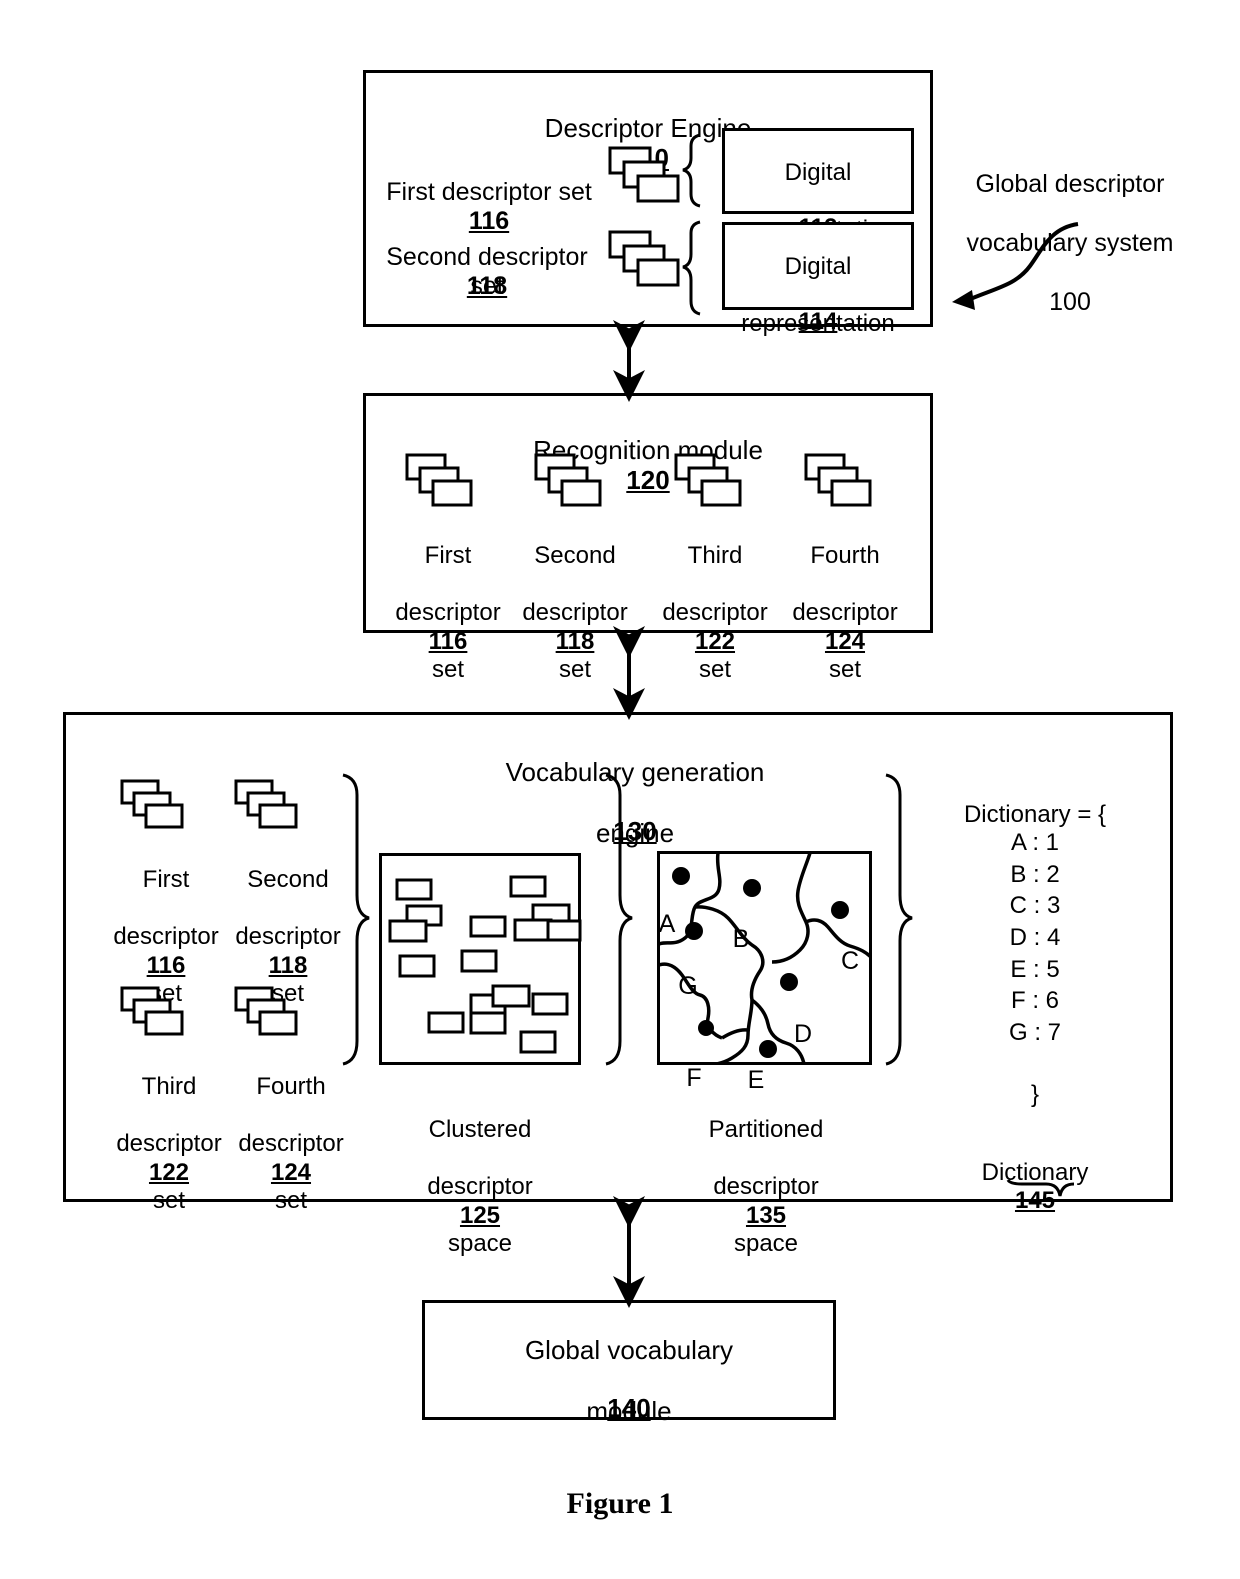 Image resolution: width=1240 pixels, height=1579 pixels. What do you see at coordinates (818, 322) in the screenshot?
I see `digital-rep-114-number-text: 114` at bounding box center [818, 322].